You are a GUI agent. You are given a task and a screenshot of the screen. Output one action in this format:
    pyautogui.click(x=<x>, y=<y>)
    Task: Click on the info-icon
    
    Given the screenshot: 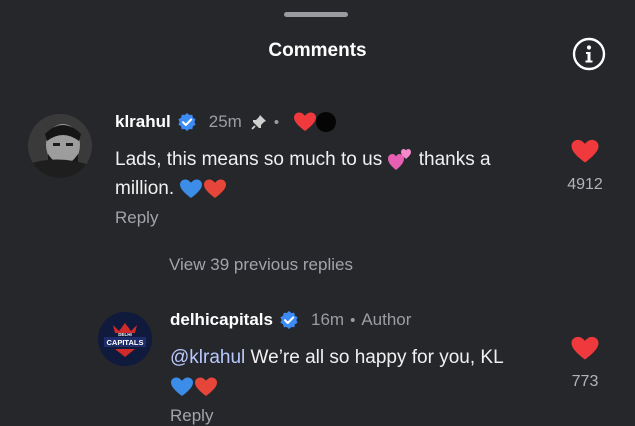 What is the action you would take?
    pyautogui.click(x=589, y=54)
    